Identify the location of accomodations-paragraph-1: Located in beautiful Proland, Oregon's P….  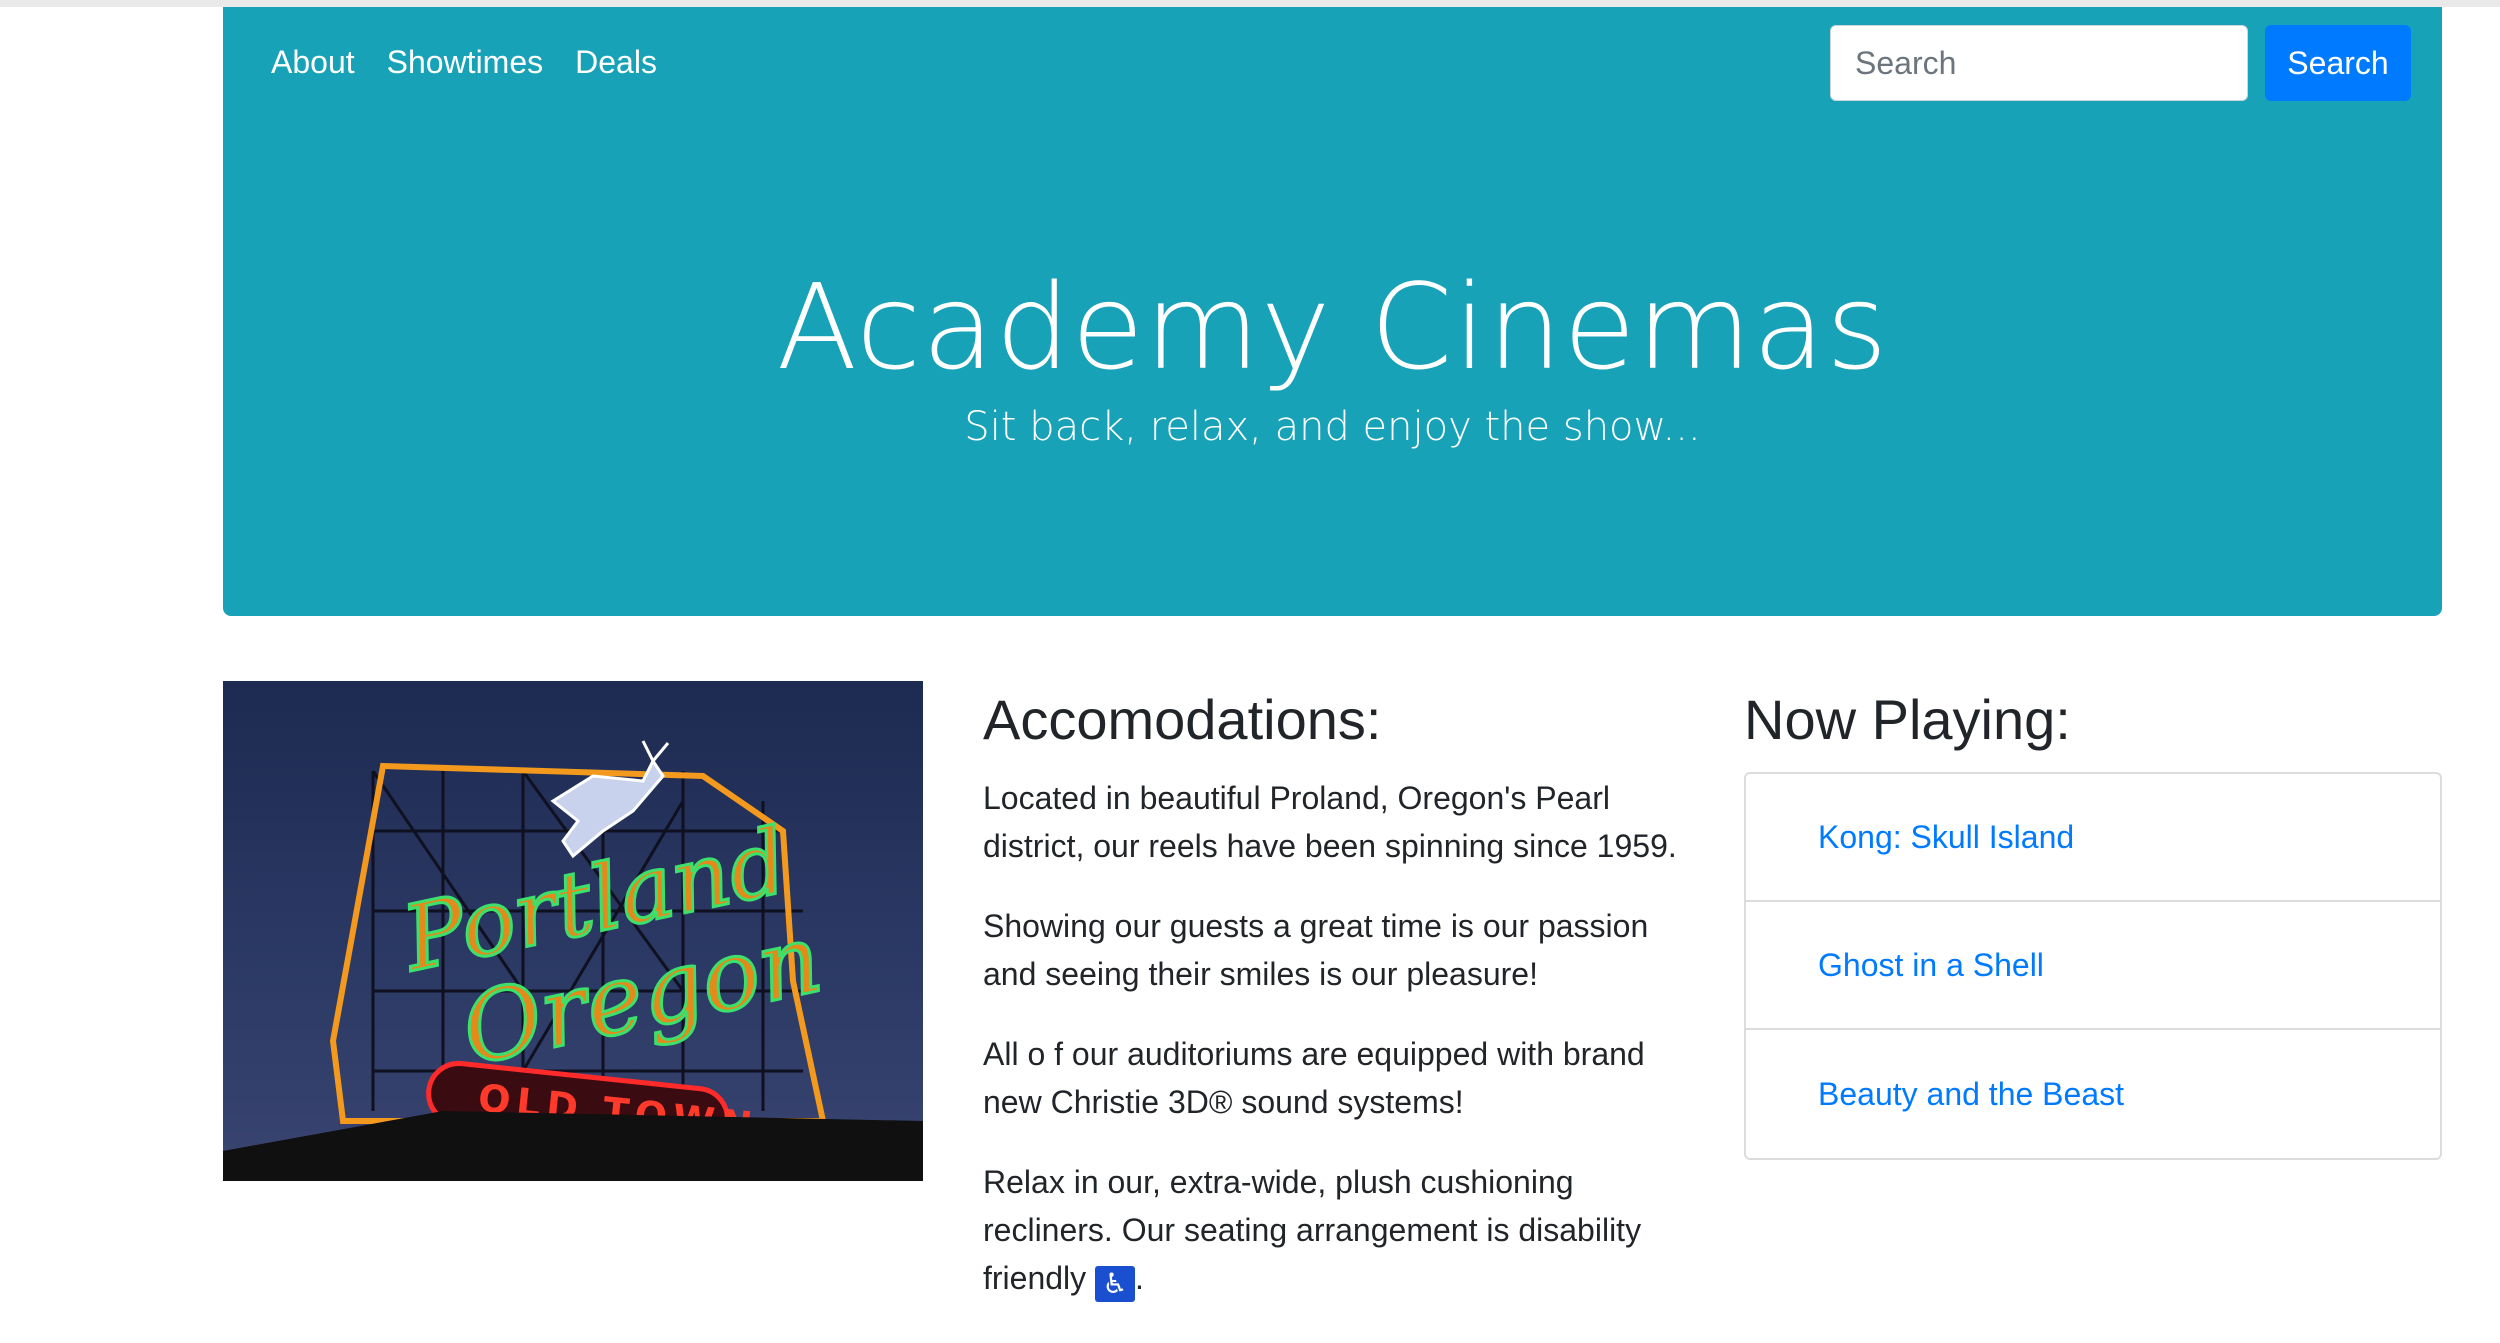
(1330, 822).